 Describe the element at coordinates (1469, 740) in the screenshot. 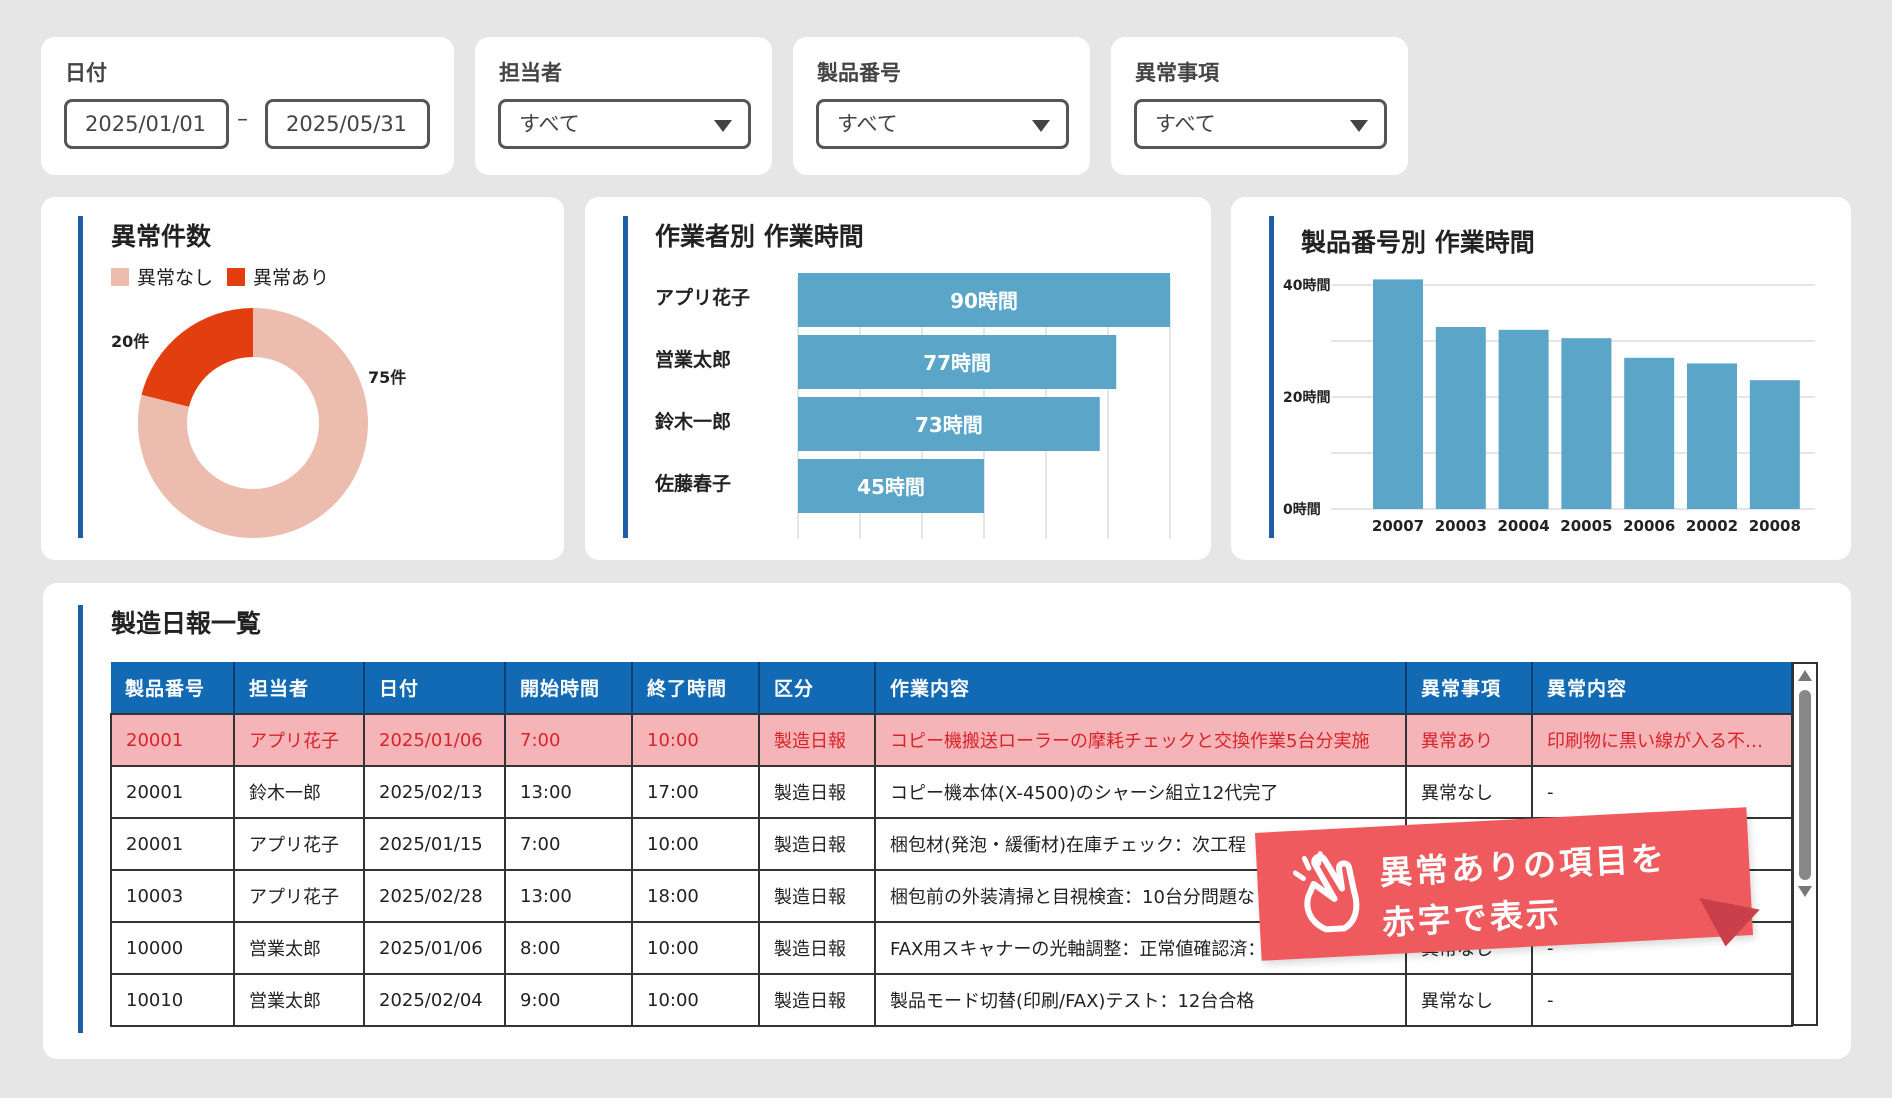

I see `table-cell: 異常あり` at that location.